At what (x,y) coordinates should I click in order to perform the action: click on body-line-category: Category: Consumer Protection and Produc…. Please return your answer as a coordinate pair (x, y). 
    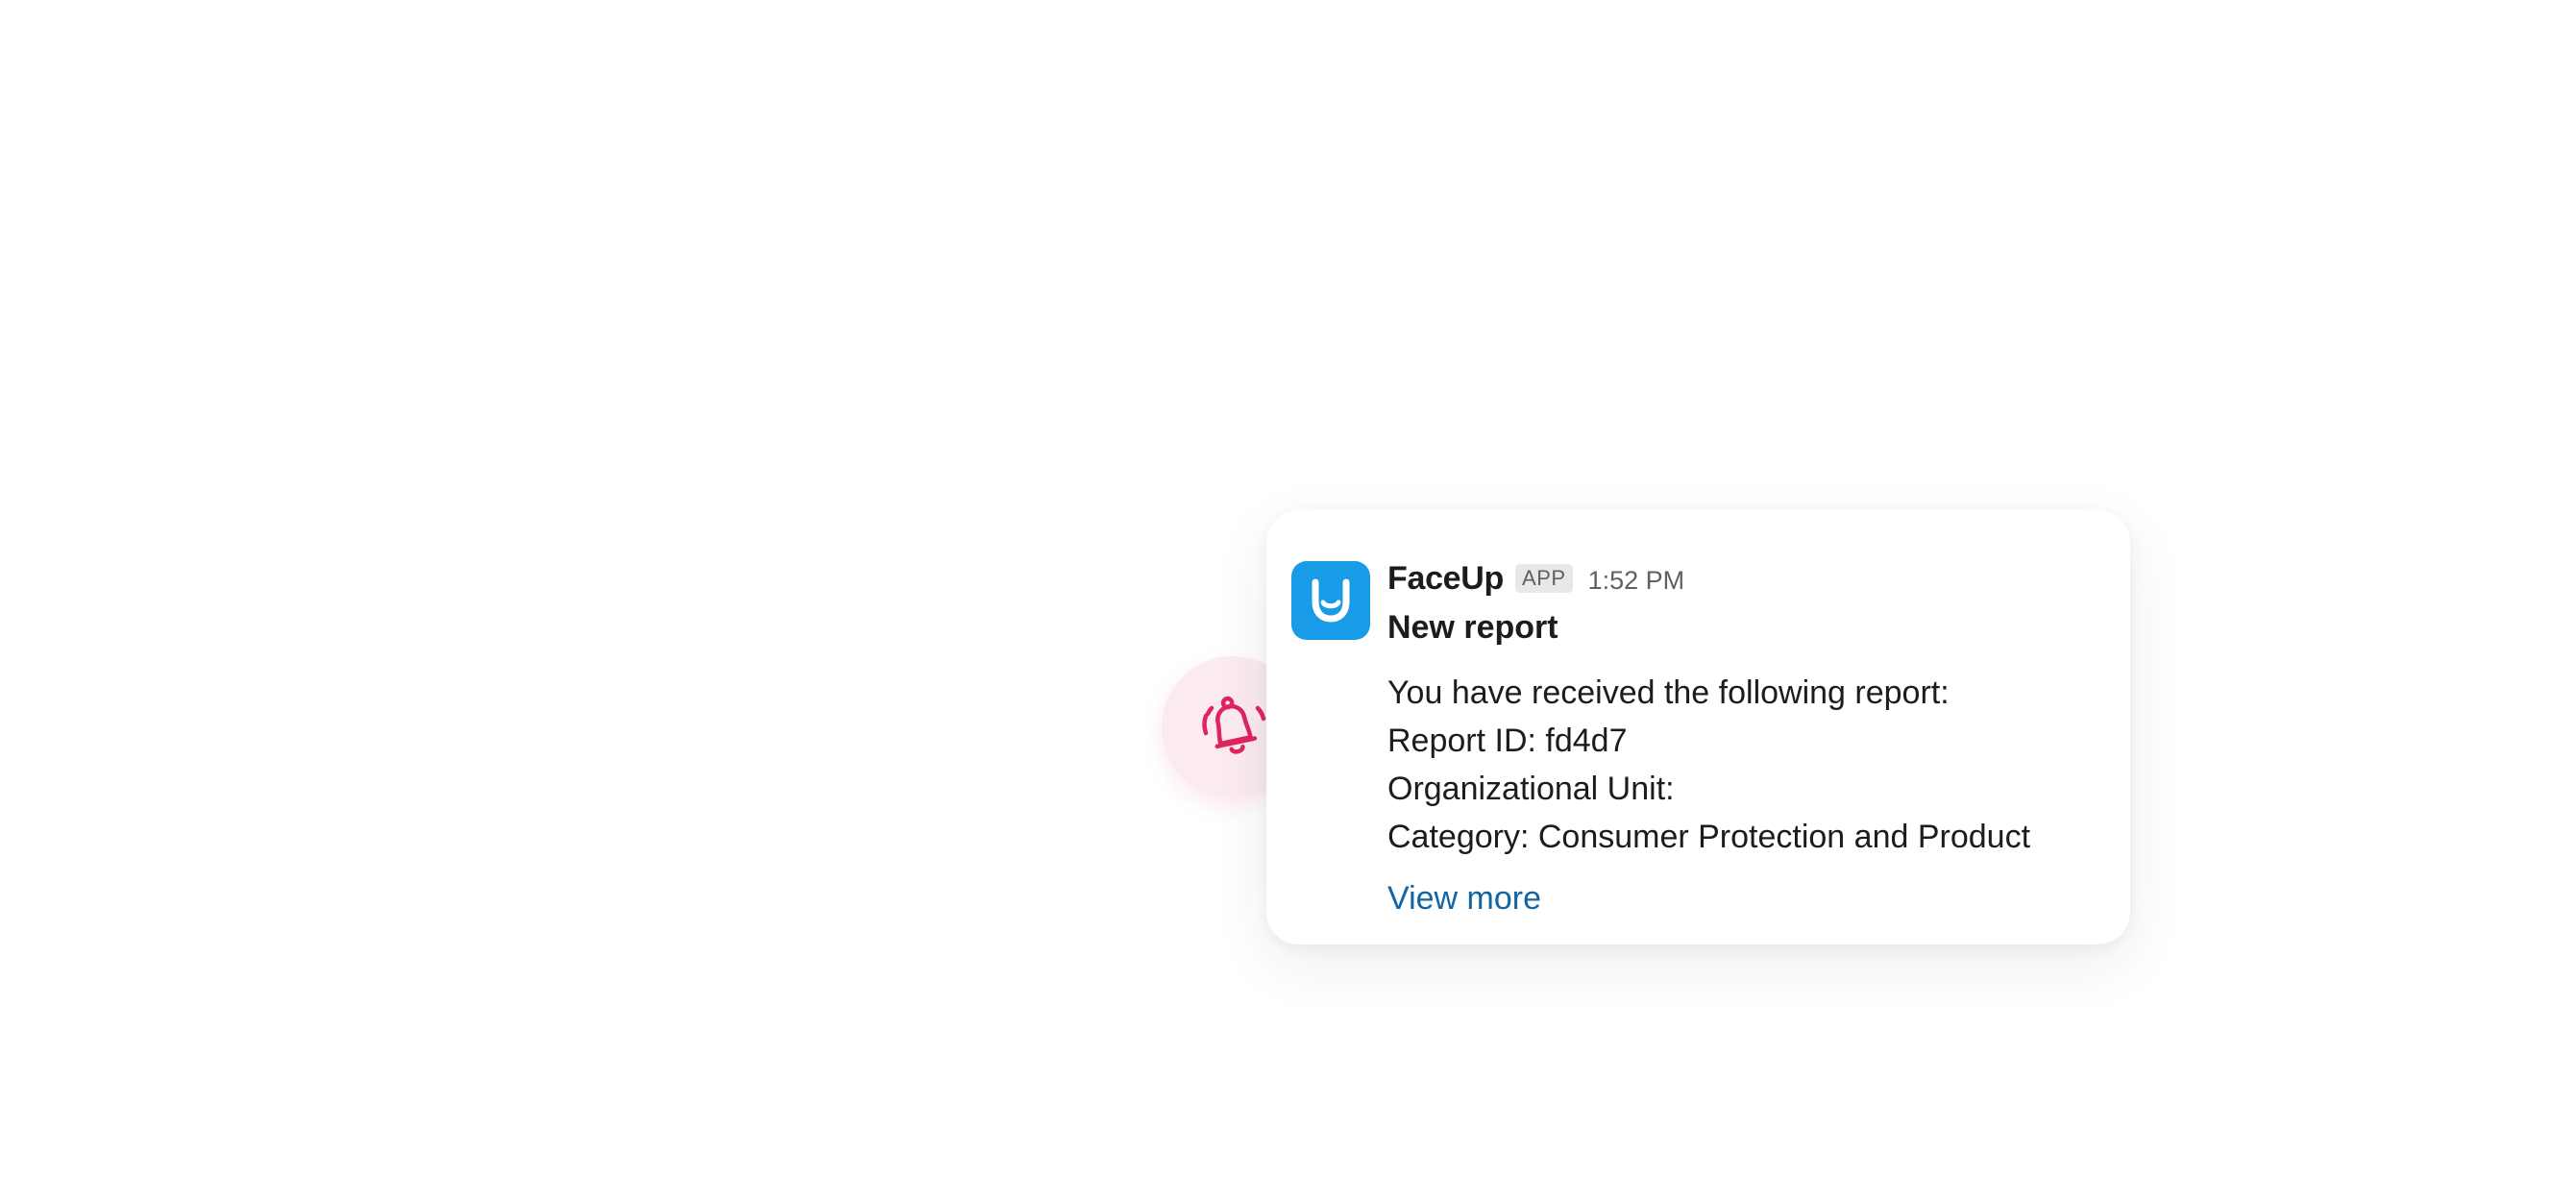
    Looking at the image, I should click on (1709, 837).